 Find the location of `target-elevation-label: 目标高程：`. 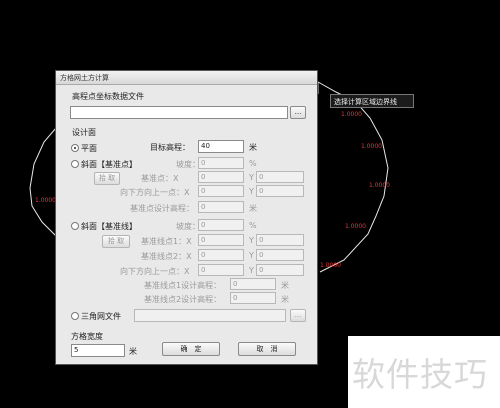

target-elevation-label: 目标高程： is located at coordinates (170, 147).